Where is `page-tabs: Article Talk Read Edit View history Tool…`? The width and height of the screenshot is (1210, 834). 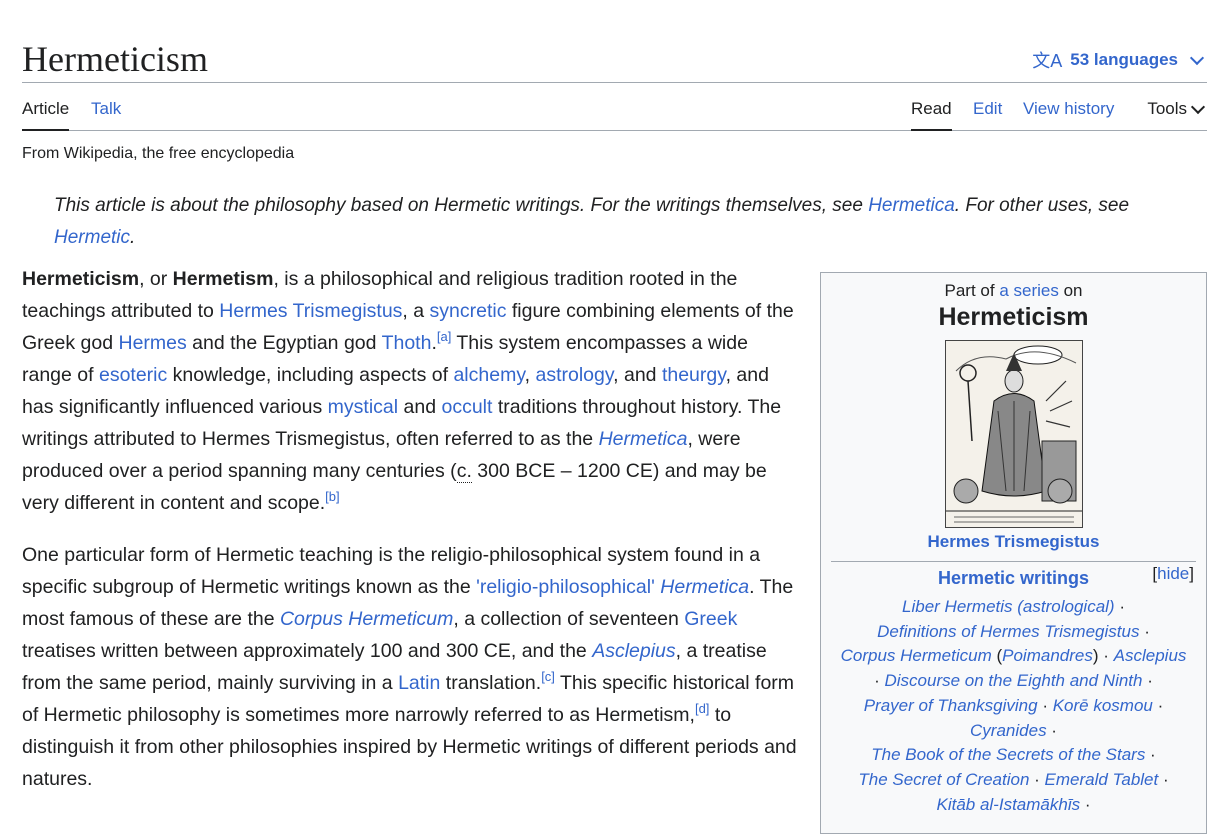
page-tabs: Article Talk Read Edit View history Tool… is located at coordinates (614, 113).